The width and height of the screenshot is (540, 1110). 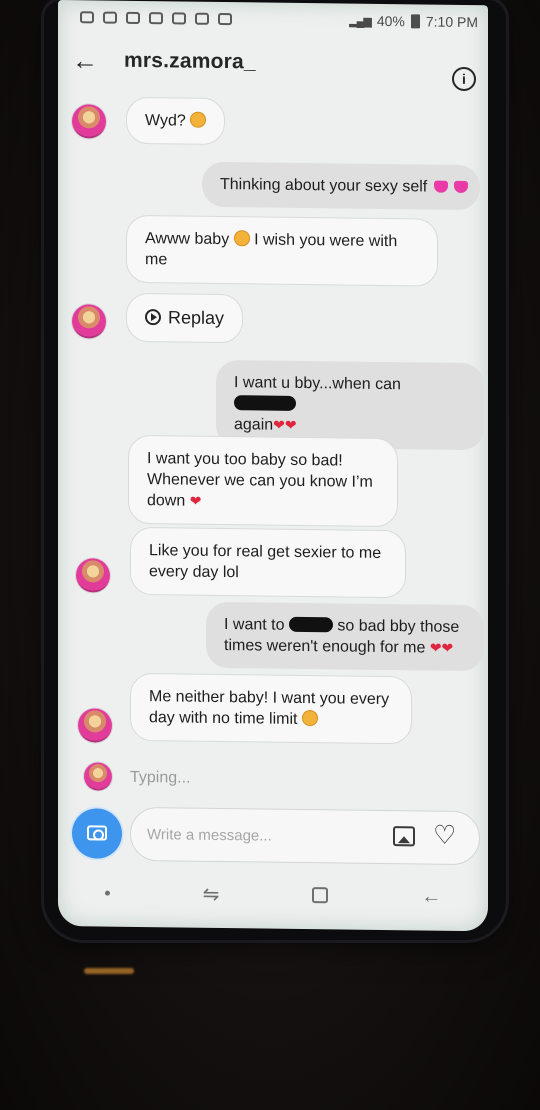 I want to click on battery-icon, so click(x=415, y=21).